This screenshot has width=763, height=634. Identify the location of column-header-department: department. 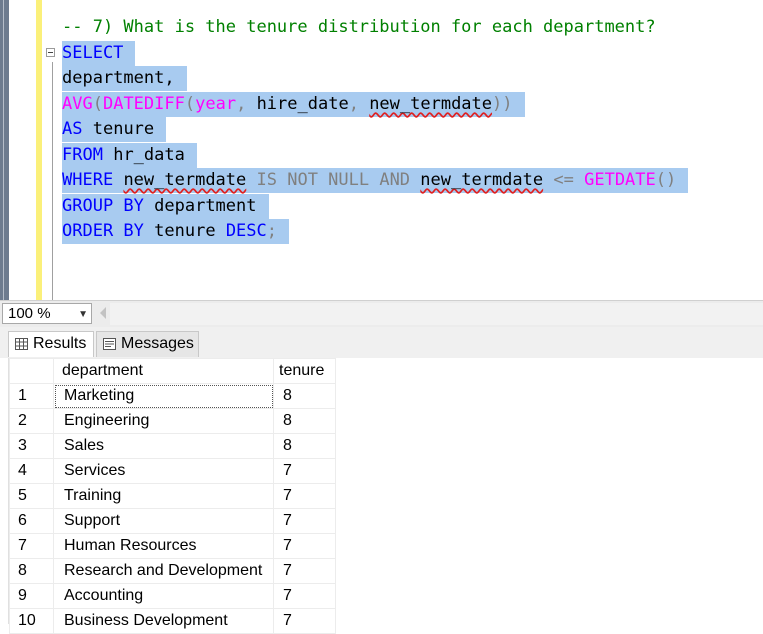
(163, 371).